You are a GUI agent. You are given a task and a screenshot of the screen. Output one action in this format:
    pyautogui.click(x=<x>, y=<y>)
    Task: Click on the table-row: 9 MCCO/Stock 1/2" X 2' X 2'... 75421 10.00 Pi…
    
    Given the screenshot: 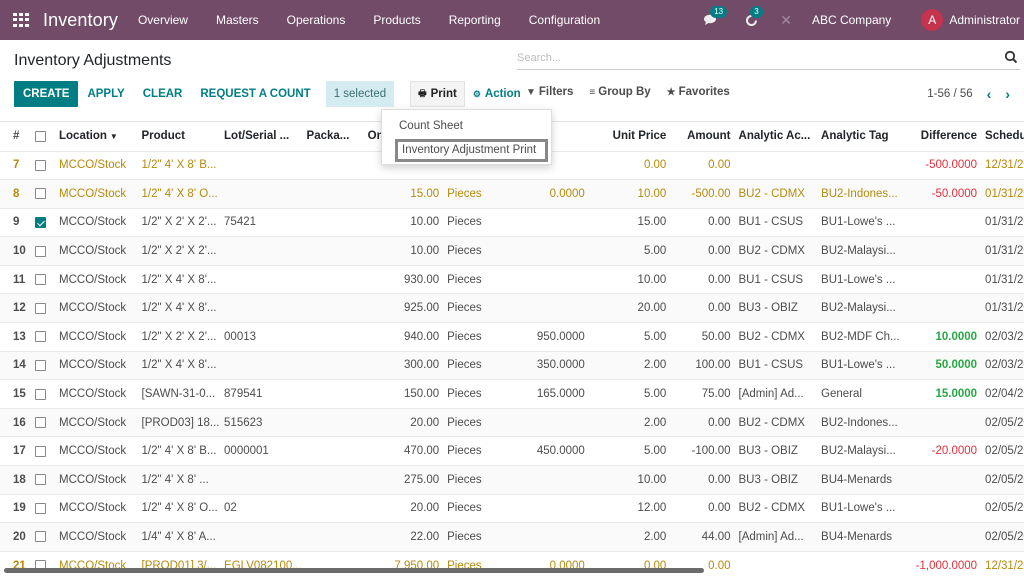 What is the action you would take?
    pyautogui.click(x=512, y=222)
    